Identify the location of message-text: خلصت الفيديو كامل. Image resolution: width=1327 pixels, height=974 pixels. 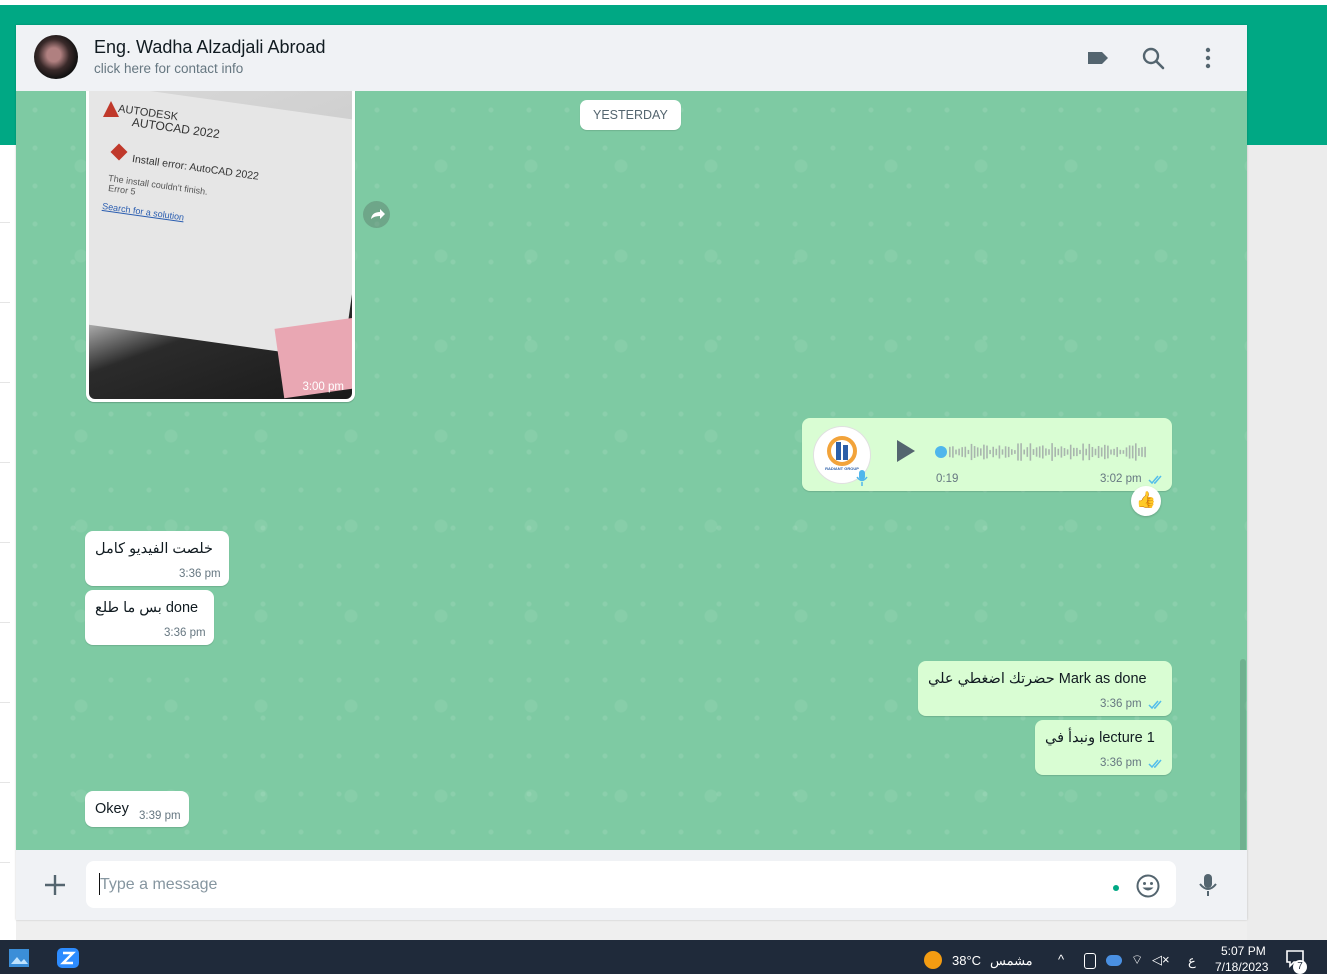
(154, 549).